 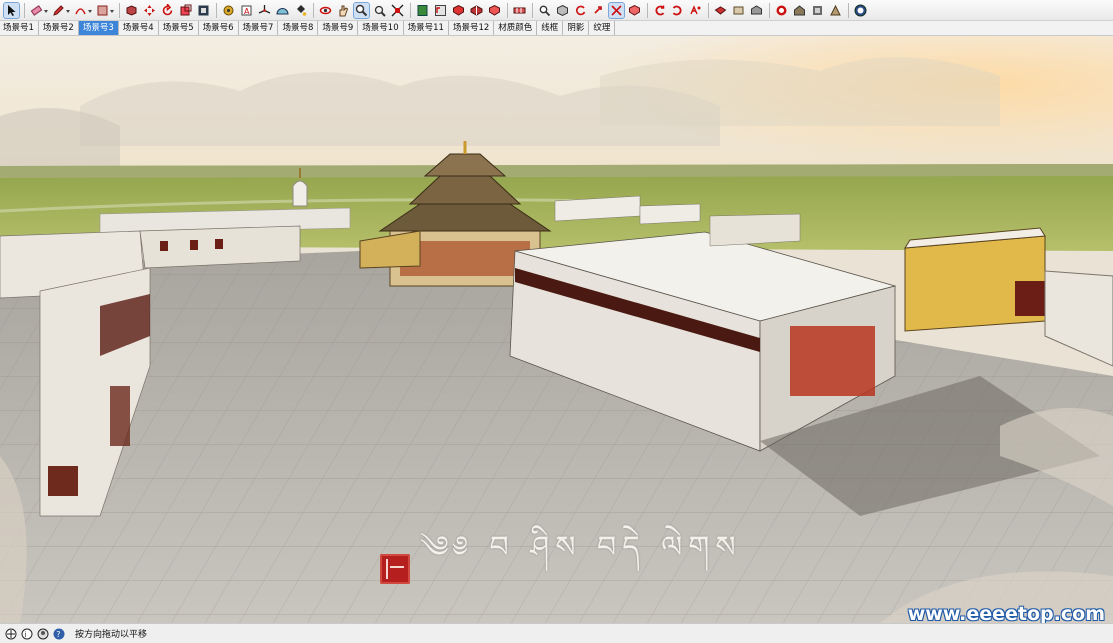 What do you see at coordinates (381, 28) in the screenshot?
I see `tab-scene-10: 场景号10` at bounding box center [381, 28].